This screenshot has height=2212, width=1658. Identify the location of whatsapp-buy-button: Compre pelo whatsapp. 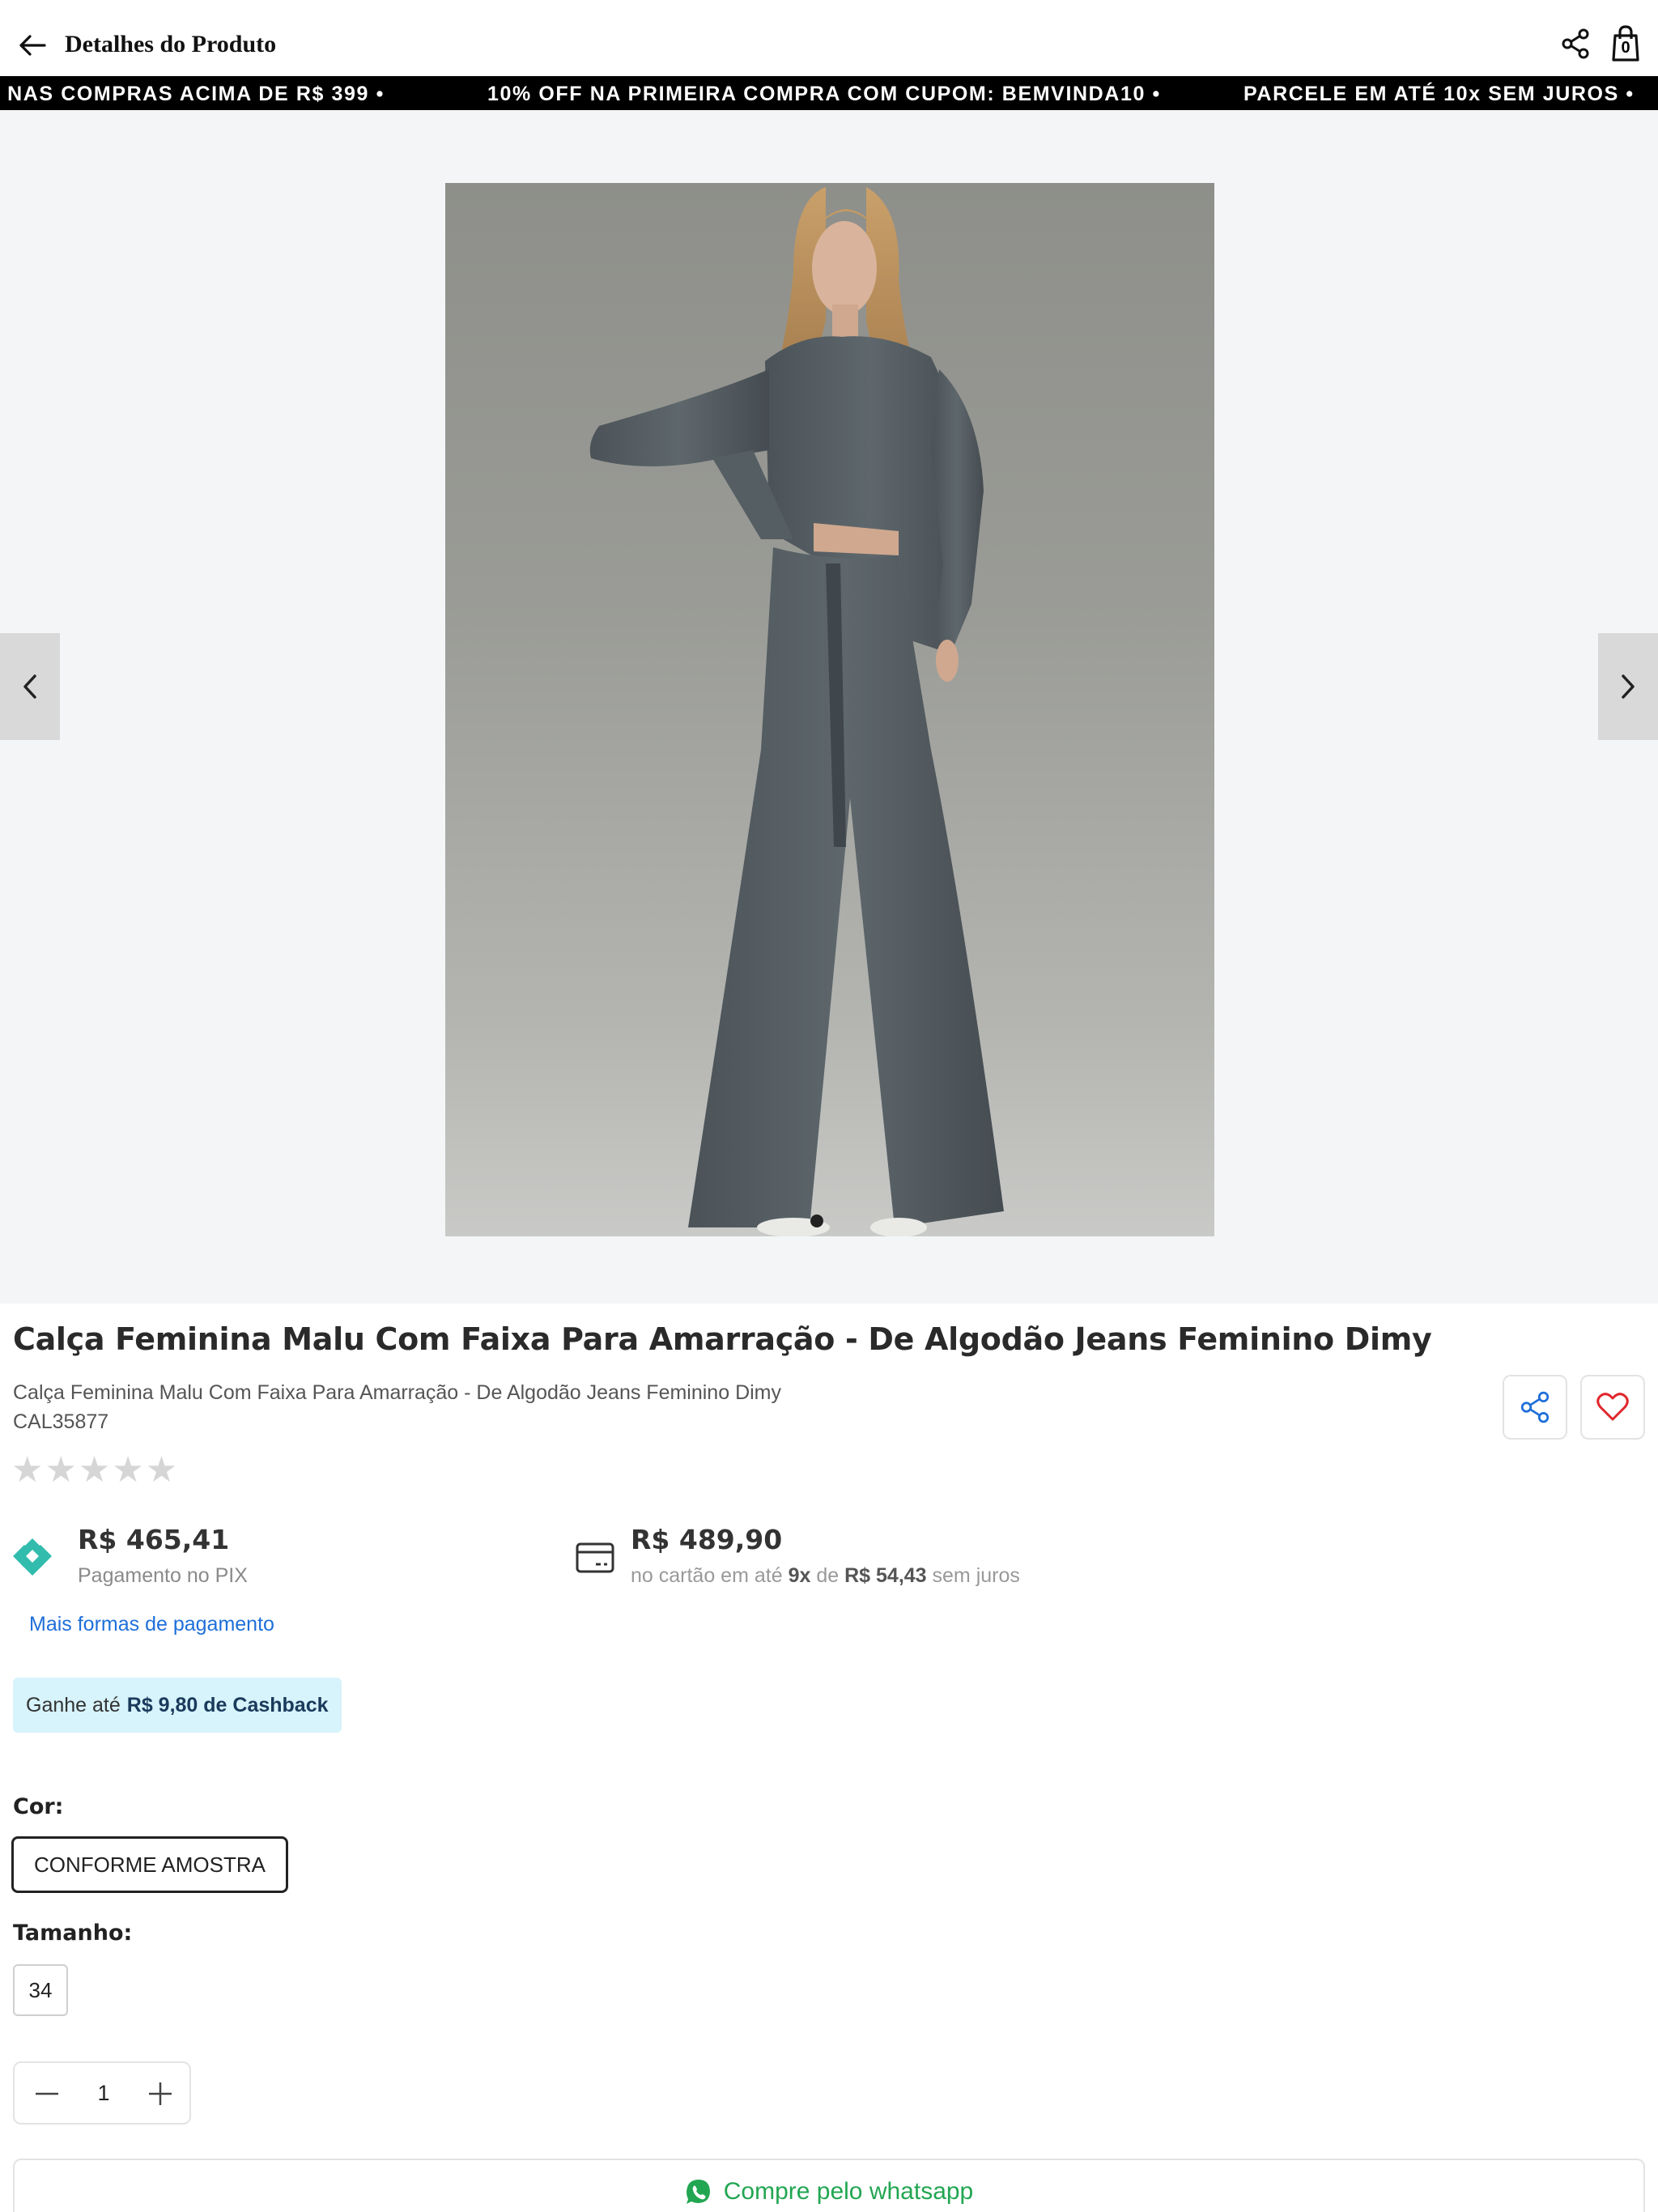
(829, 2185).